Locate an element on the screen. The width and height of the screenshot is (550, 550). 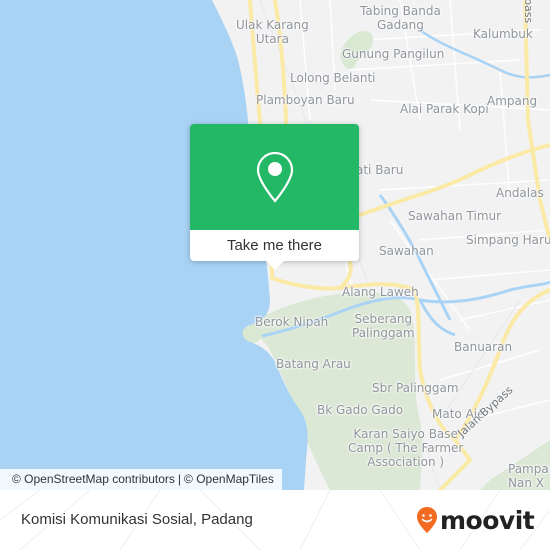
osm-attribution-link: © OpenStreetMap contributors is located at coordinates (93, 479).